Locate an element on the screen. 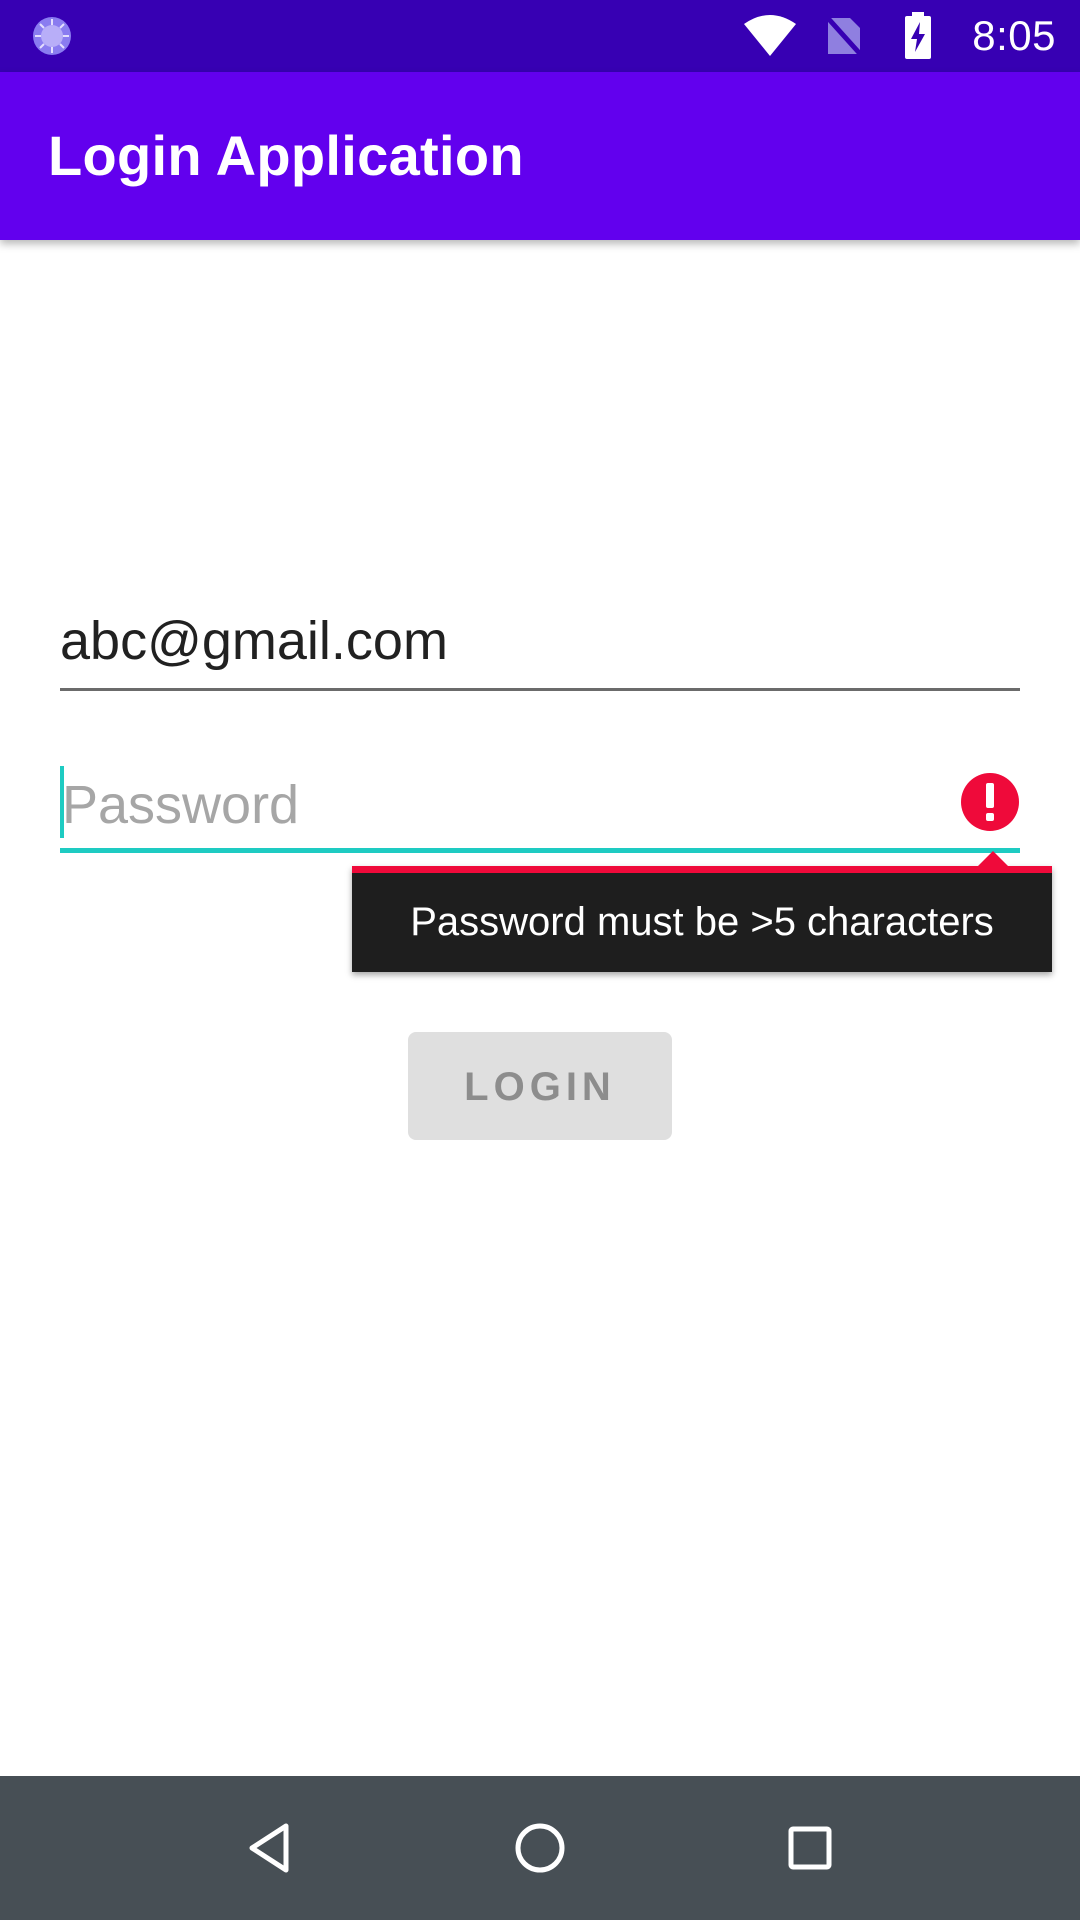 The width and height of the screenshot is (1080, 1920). app-title: Login Application is located at coordinates (286, 155).